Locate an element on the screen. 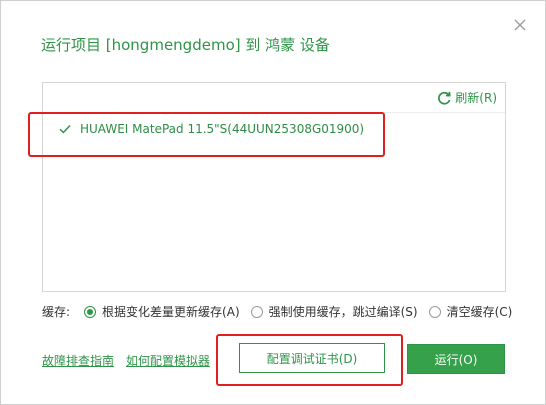 The width and height of the screenshot is (546, 405). device-list-header: 刷新(R) is located at coordinates (274, 98).